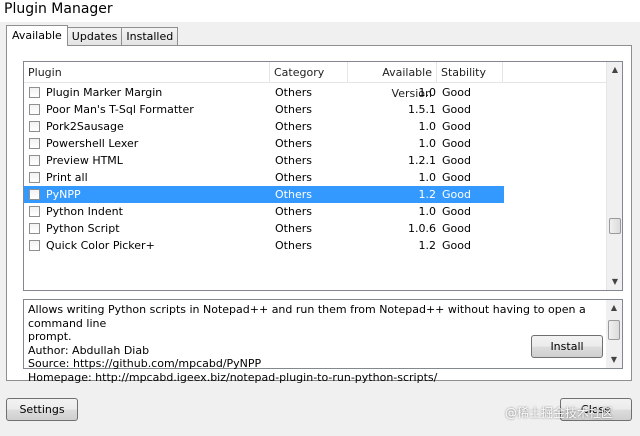 Image resolution: width=640 pixels, height=436 pixels. I want to click on list-item: Preview HTML Others 1.2.1 Good, so click(264, 160).